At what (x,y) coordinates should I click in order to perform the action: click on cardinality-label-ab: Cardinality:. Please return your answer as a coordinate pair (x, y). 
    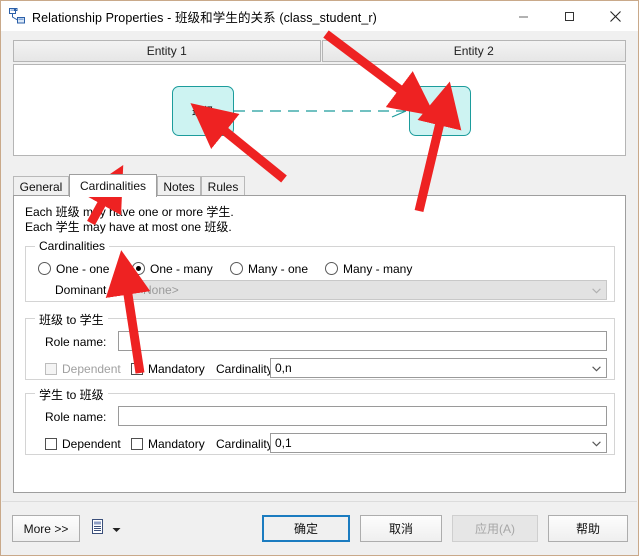
    Looking at the image, I should click on (246, 369).